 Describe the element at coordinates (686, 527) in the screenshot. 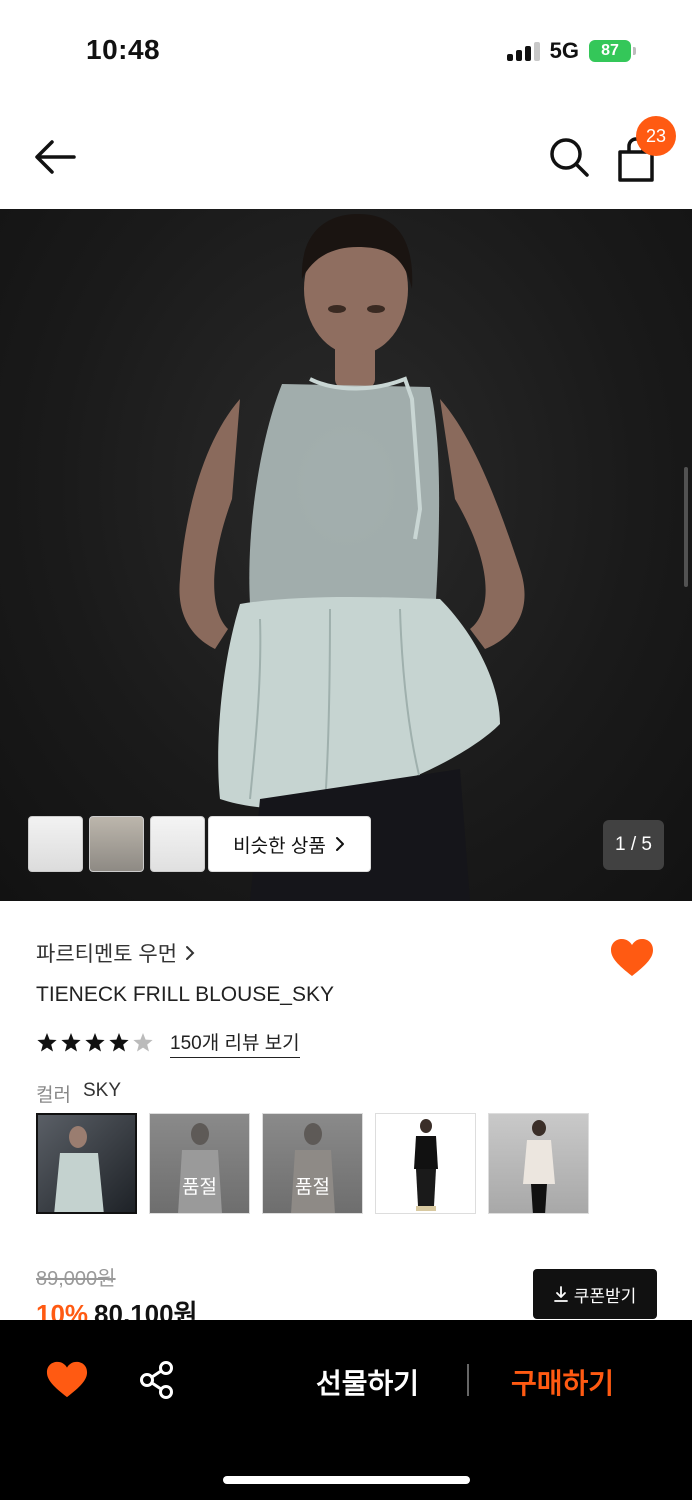

I see `image-scroll-indicator` at that location.